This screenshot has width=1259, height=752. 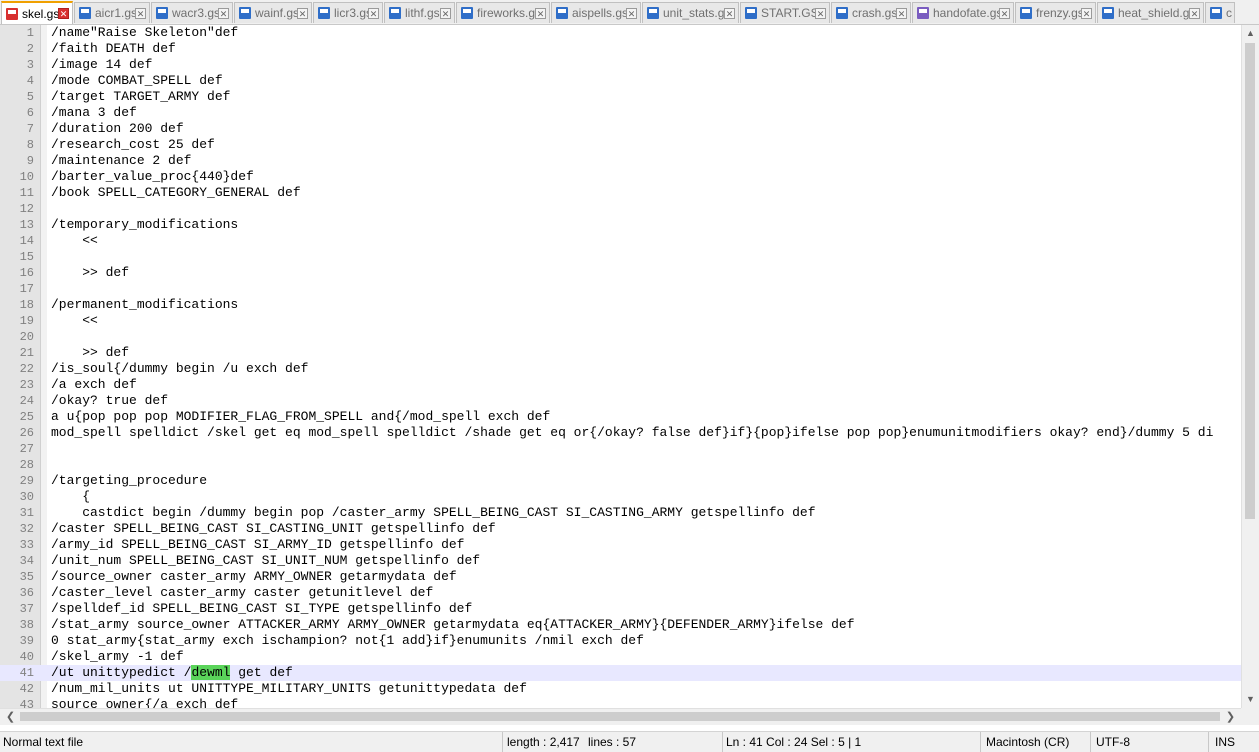 I want to click on tab-skel-gs: skel.gs ✕, so click(x=37, y=12).